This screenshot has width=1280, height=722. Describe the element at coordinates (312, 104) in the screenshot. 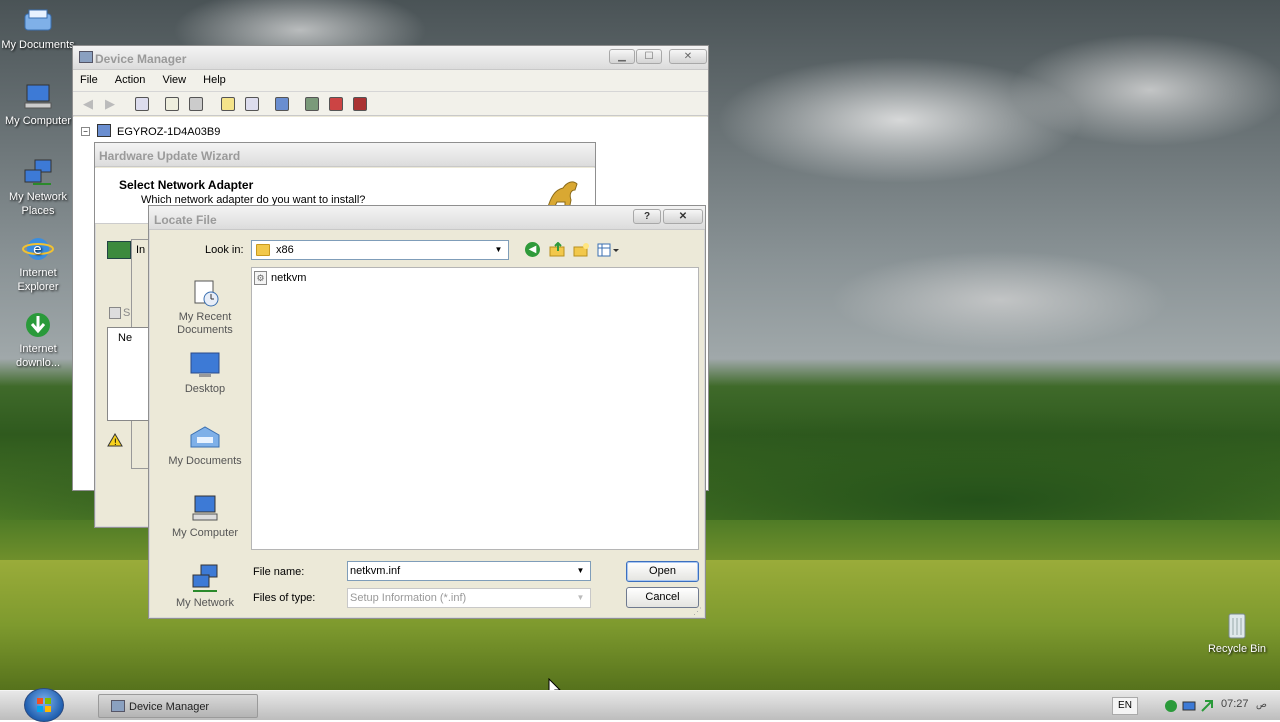

I see `update-driver-icon` at that location.